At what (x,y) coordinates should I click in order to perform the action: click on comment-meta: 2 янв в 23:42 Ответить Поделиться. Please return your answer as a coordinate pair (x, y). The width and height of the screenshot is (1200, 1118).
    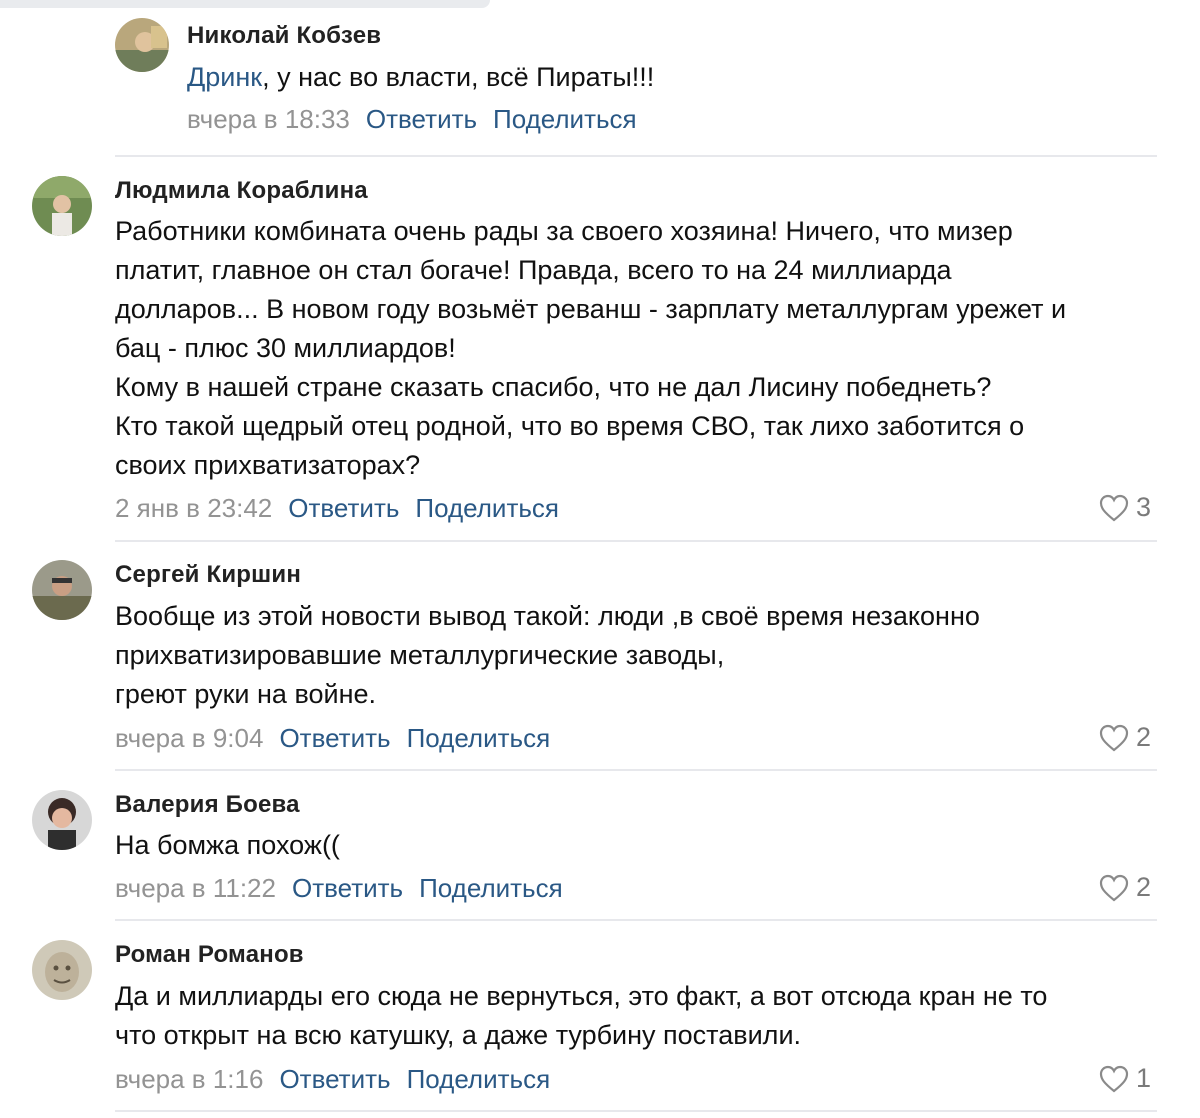
    Looking at the image, I should click on (337, 508).